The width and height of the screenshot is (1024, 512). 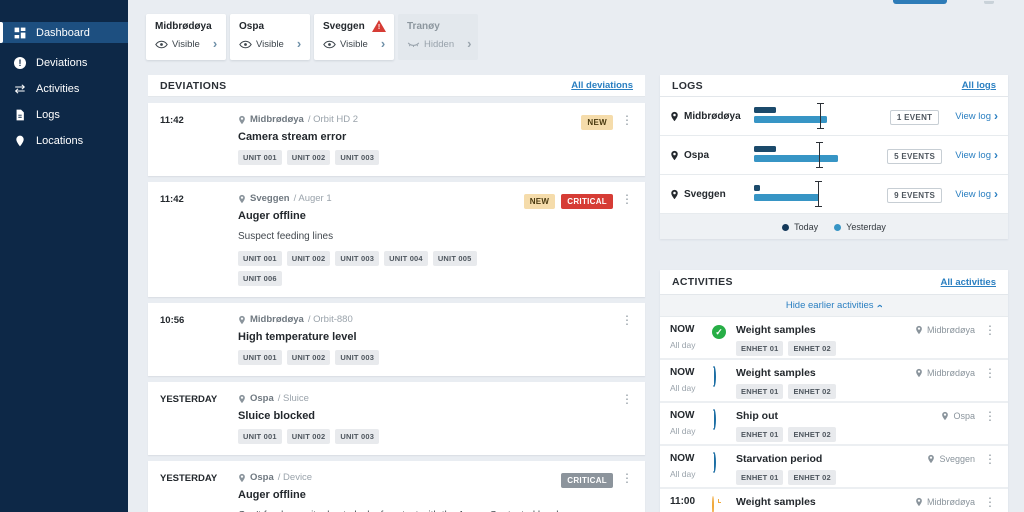 I want to click on time-marker, so click(x=819, y=155).